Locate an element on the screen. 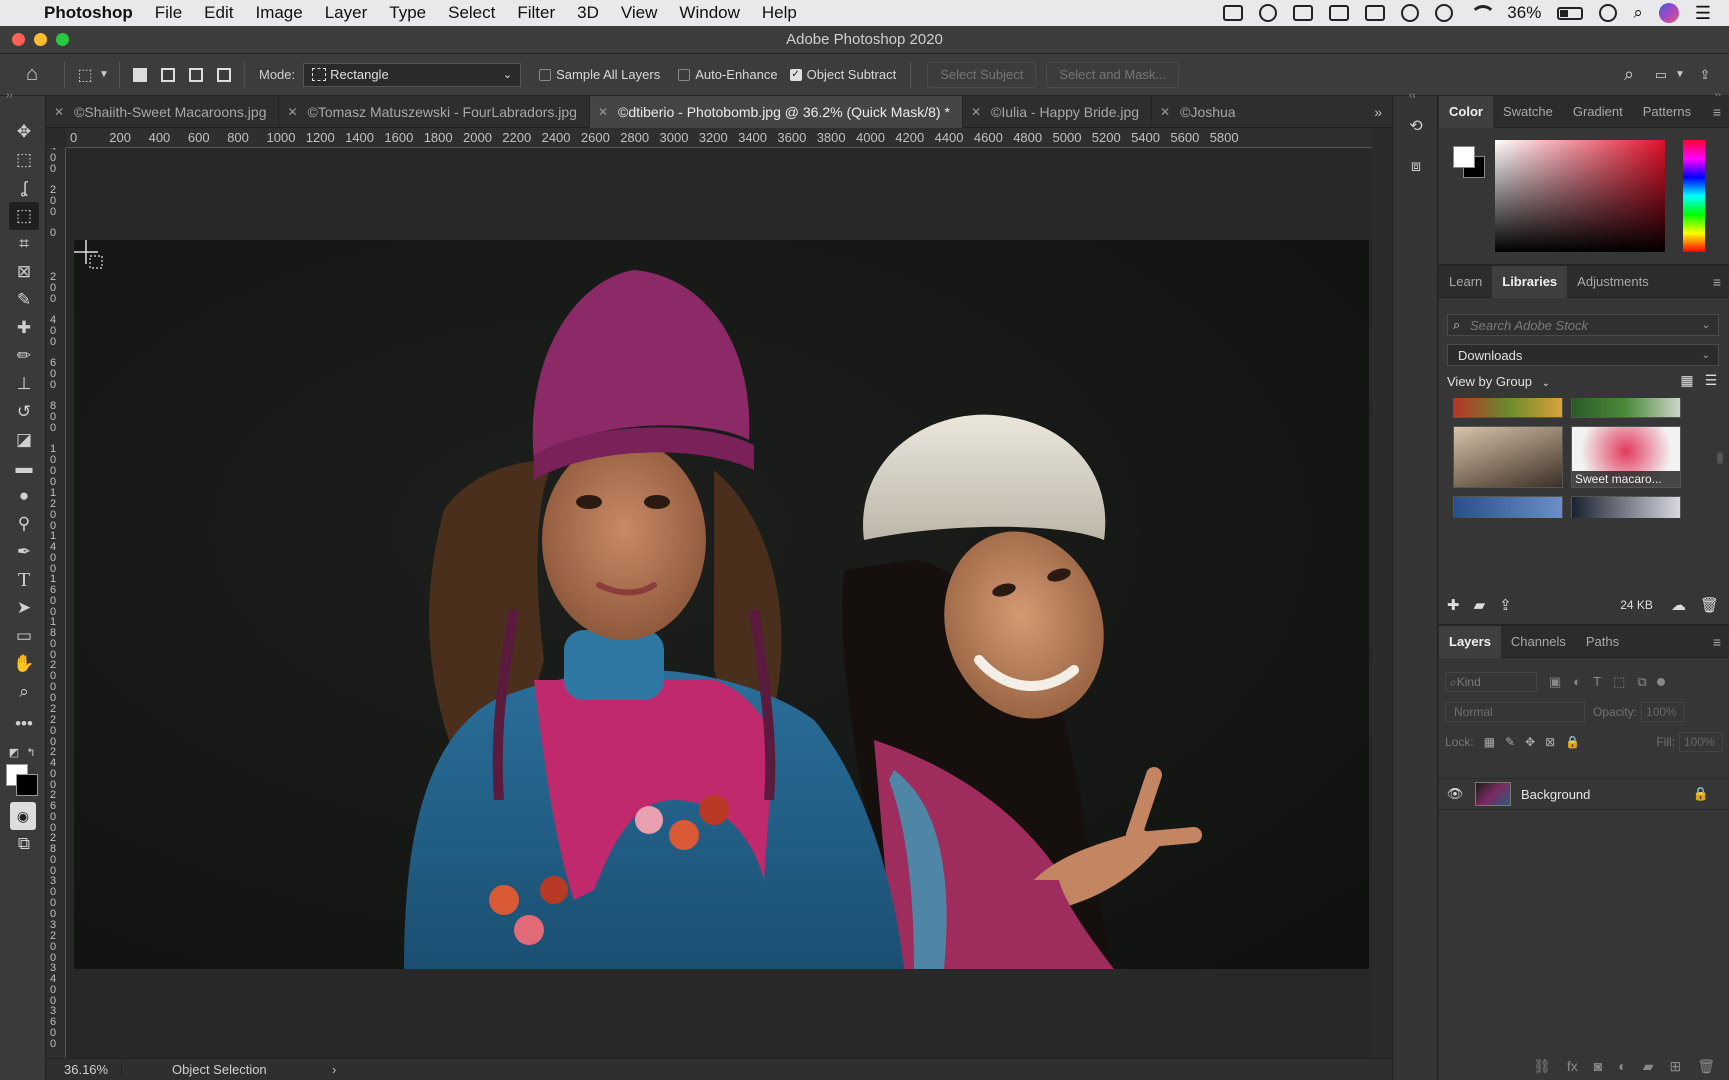 This screenshot has height=1080, width=1729. adjustment-layer-icon: ◐ is located at coordinates (1622, 1066).